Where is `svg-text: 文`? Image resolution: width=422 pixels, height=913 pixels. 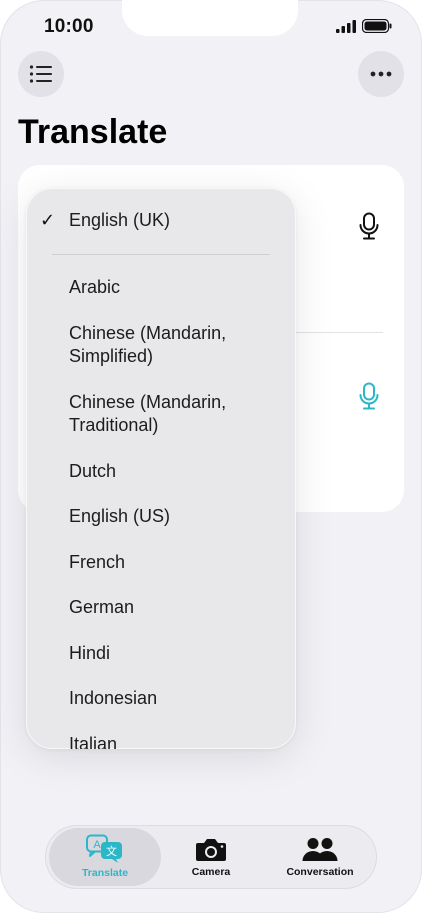 svg-text: 文 is located at coordinates (111, 851).